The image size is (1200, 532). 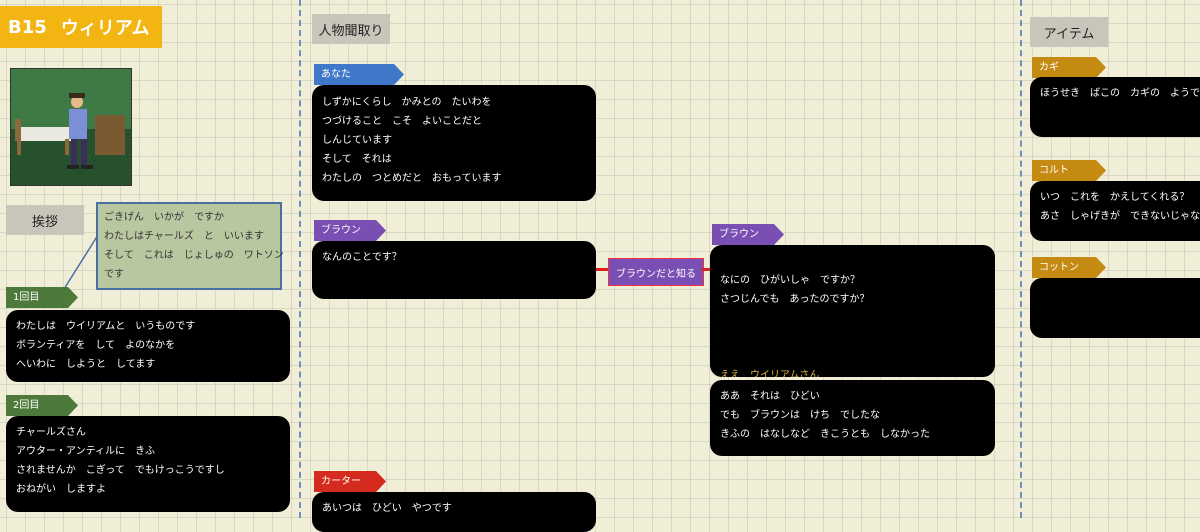 I want to click on relations-label: 人物聞取り, so click(x=351, y=29).